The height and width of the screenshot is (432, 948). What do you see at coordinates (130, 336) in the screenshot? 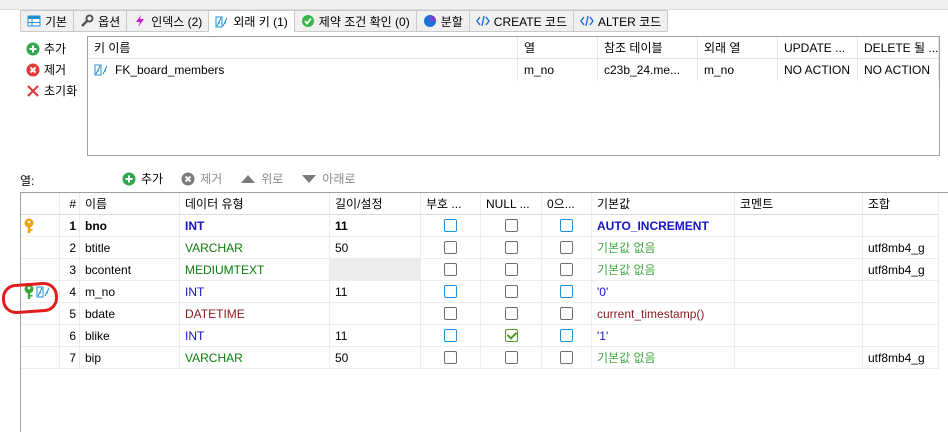
I see `column-name: blike` at bounding box center [130, 336].